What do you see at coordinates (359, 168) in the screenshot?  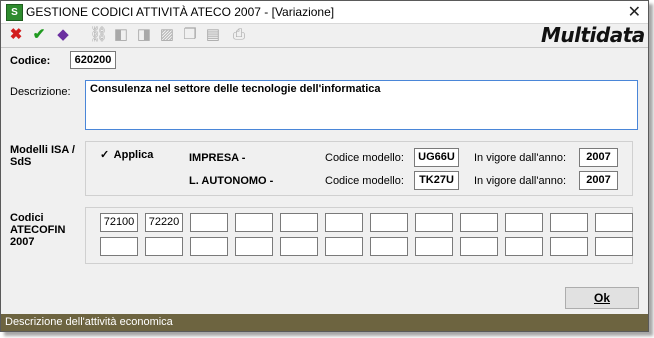 I see `modelli-group` at bounding box center [359, 168].